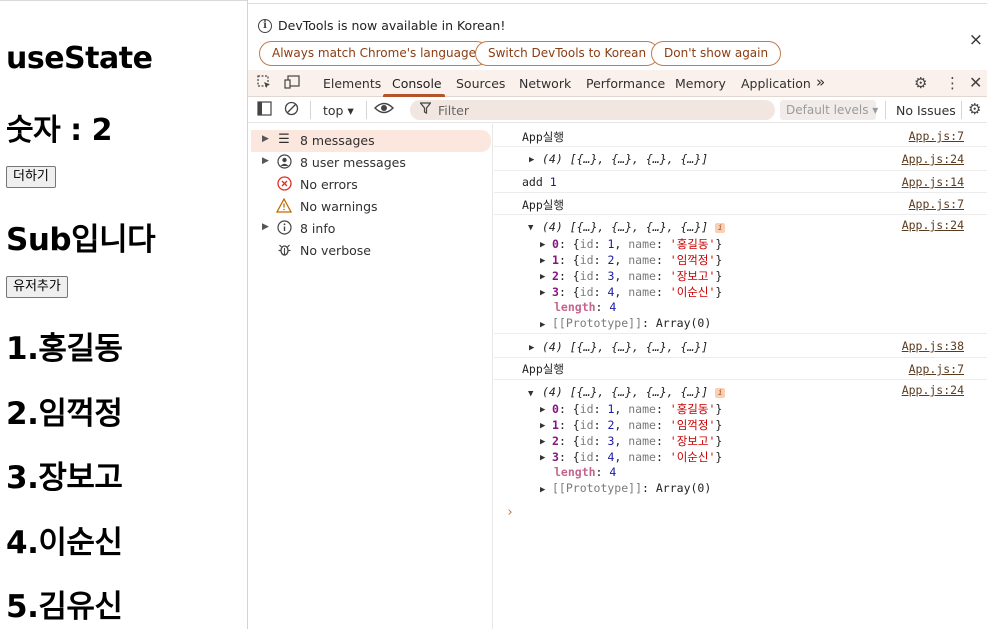 The height and width of the screenshot is (629, 987). I want to click on user-icon, so click(284, 162).